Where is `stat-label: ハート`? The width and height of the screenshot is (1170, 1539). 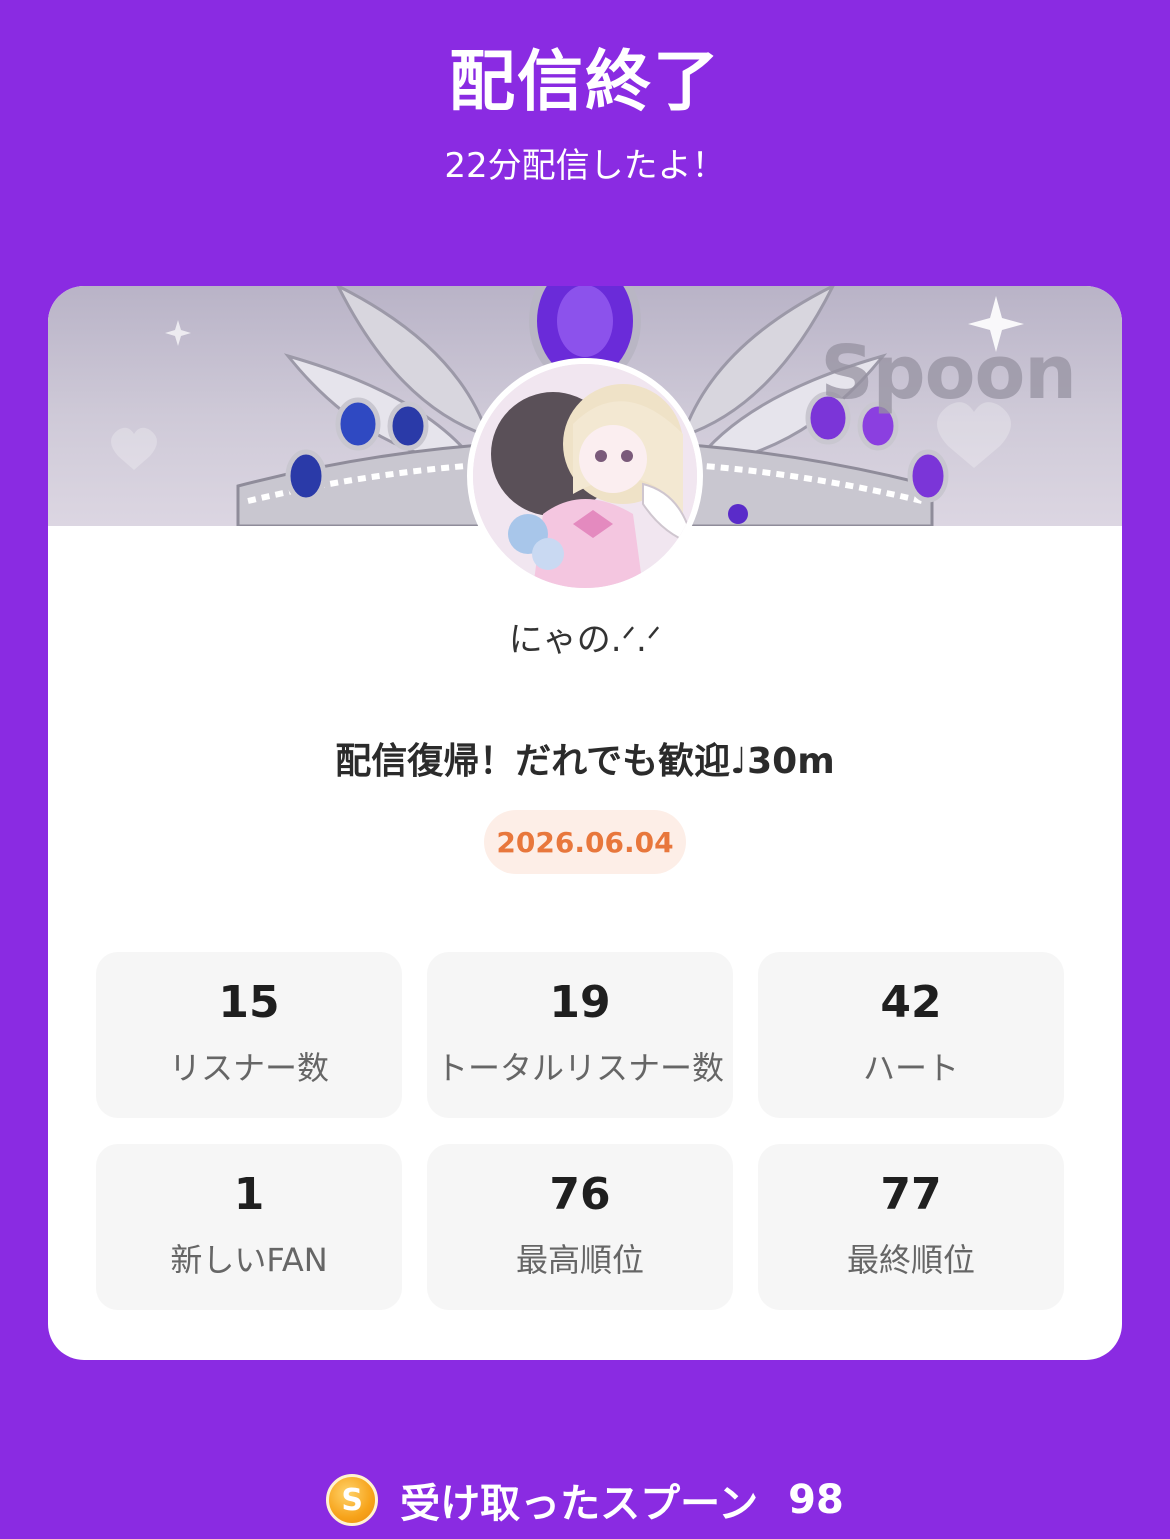 stat-label: ハート is located at coordinates (910, 1068).